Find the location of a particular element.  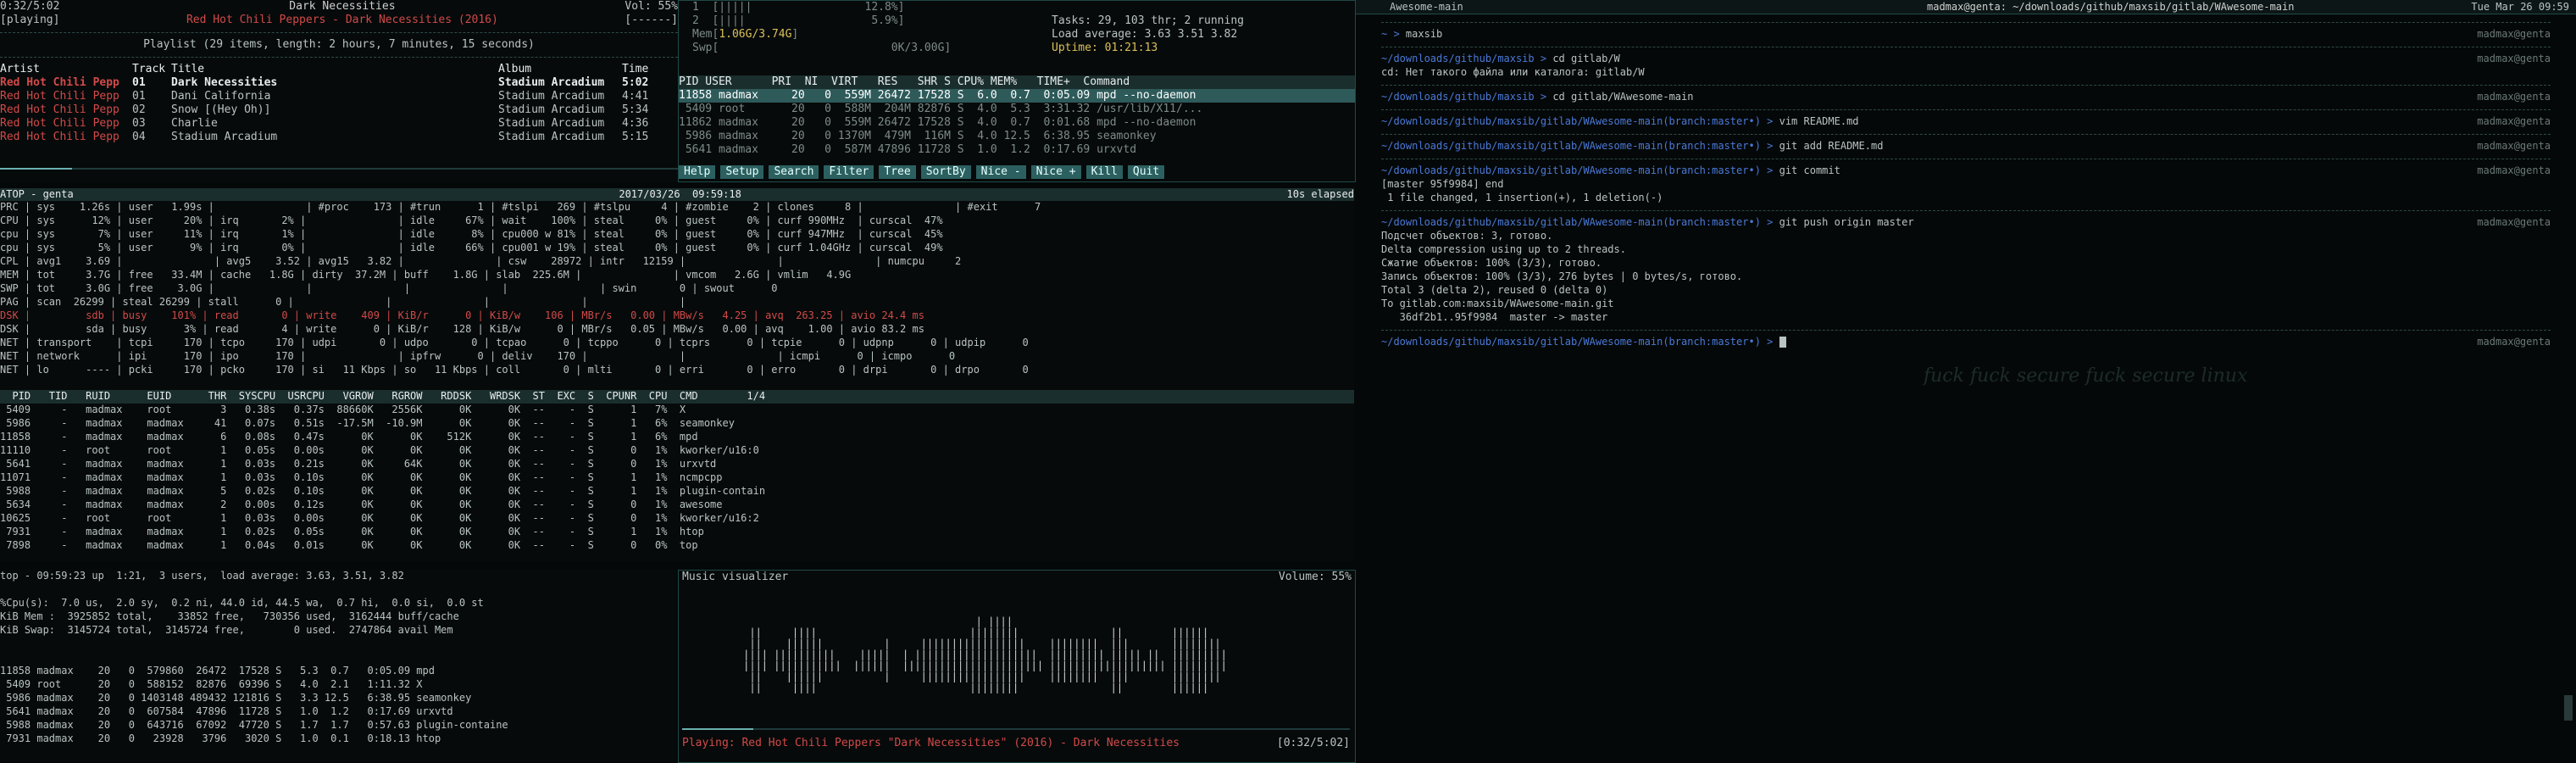

cell: Dark Necessities is located at coordinates (224, 82).